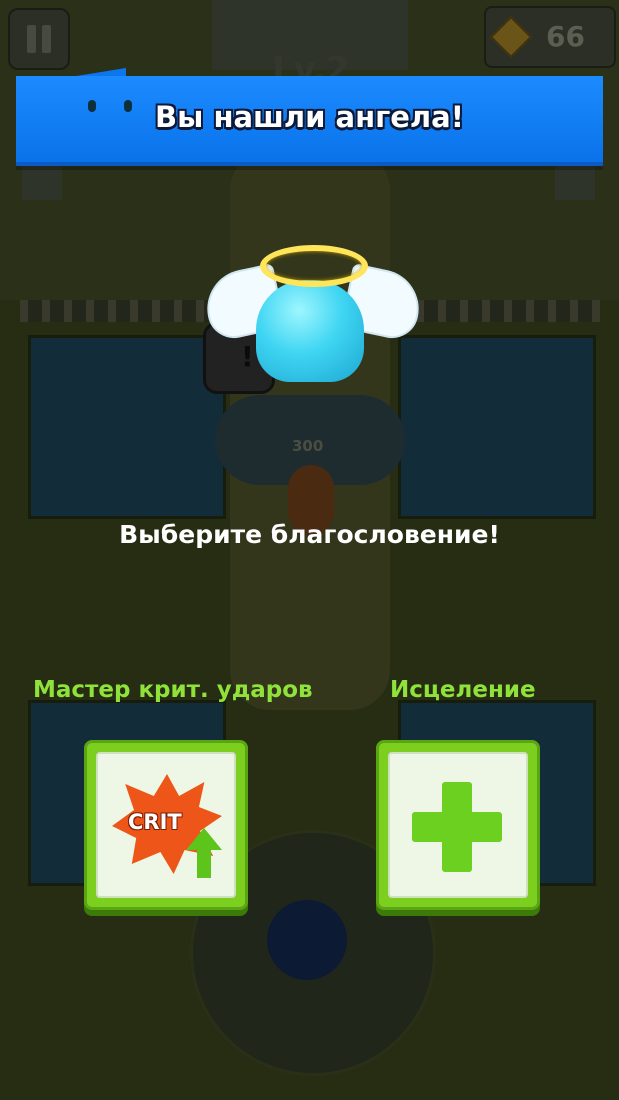 This screenshot has width=619, height=1100. I want to click on coin-counter: 66, so click(550, 37).